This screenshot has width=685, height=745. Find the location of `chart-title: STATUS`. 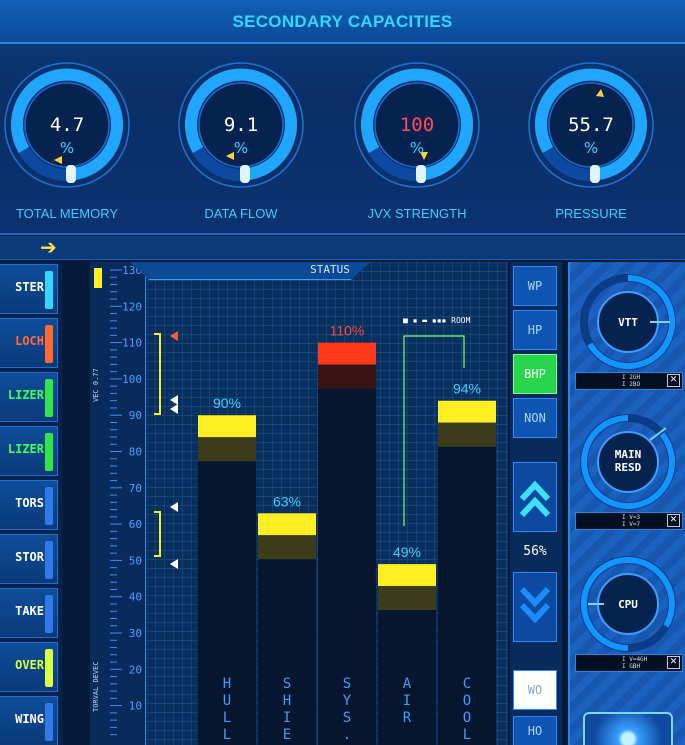

chart-title: STATUS is located at coordinates (330, 269).